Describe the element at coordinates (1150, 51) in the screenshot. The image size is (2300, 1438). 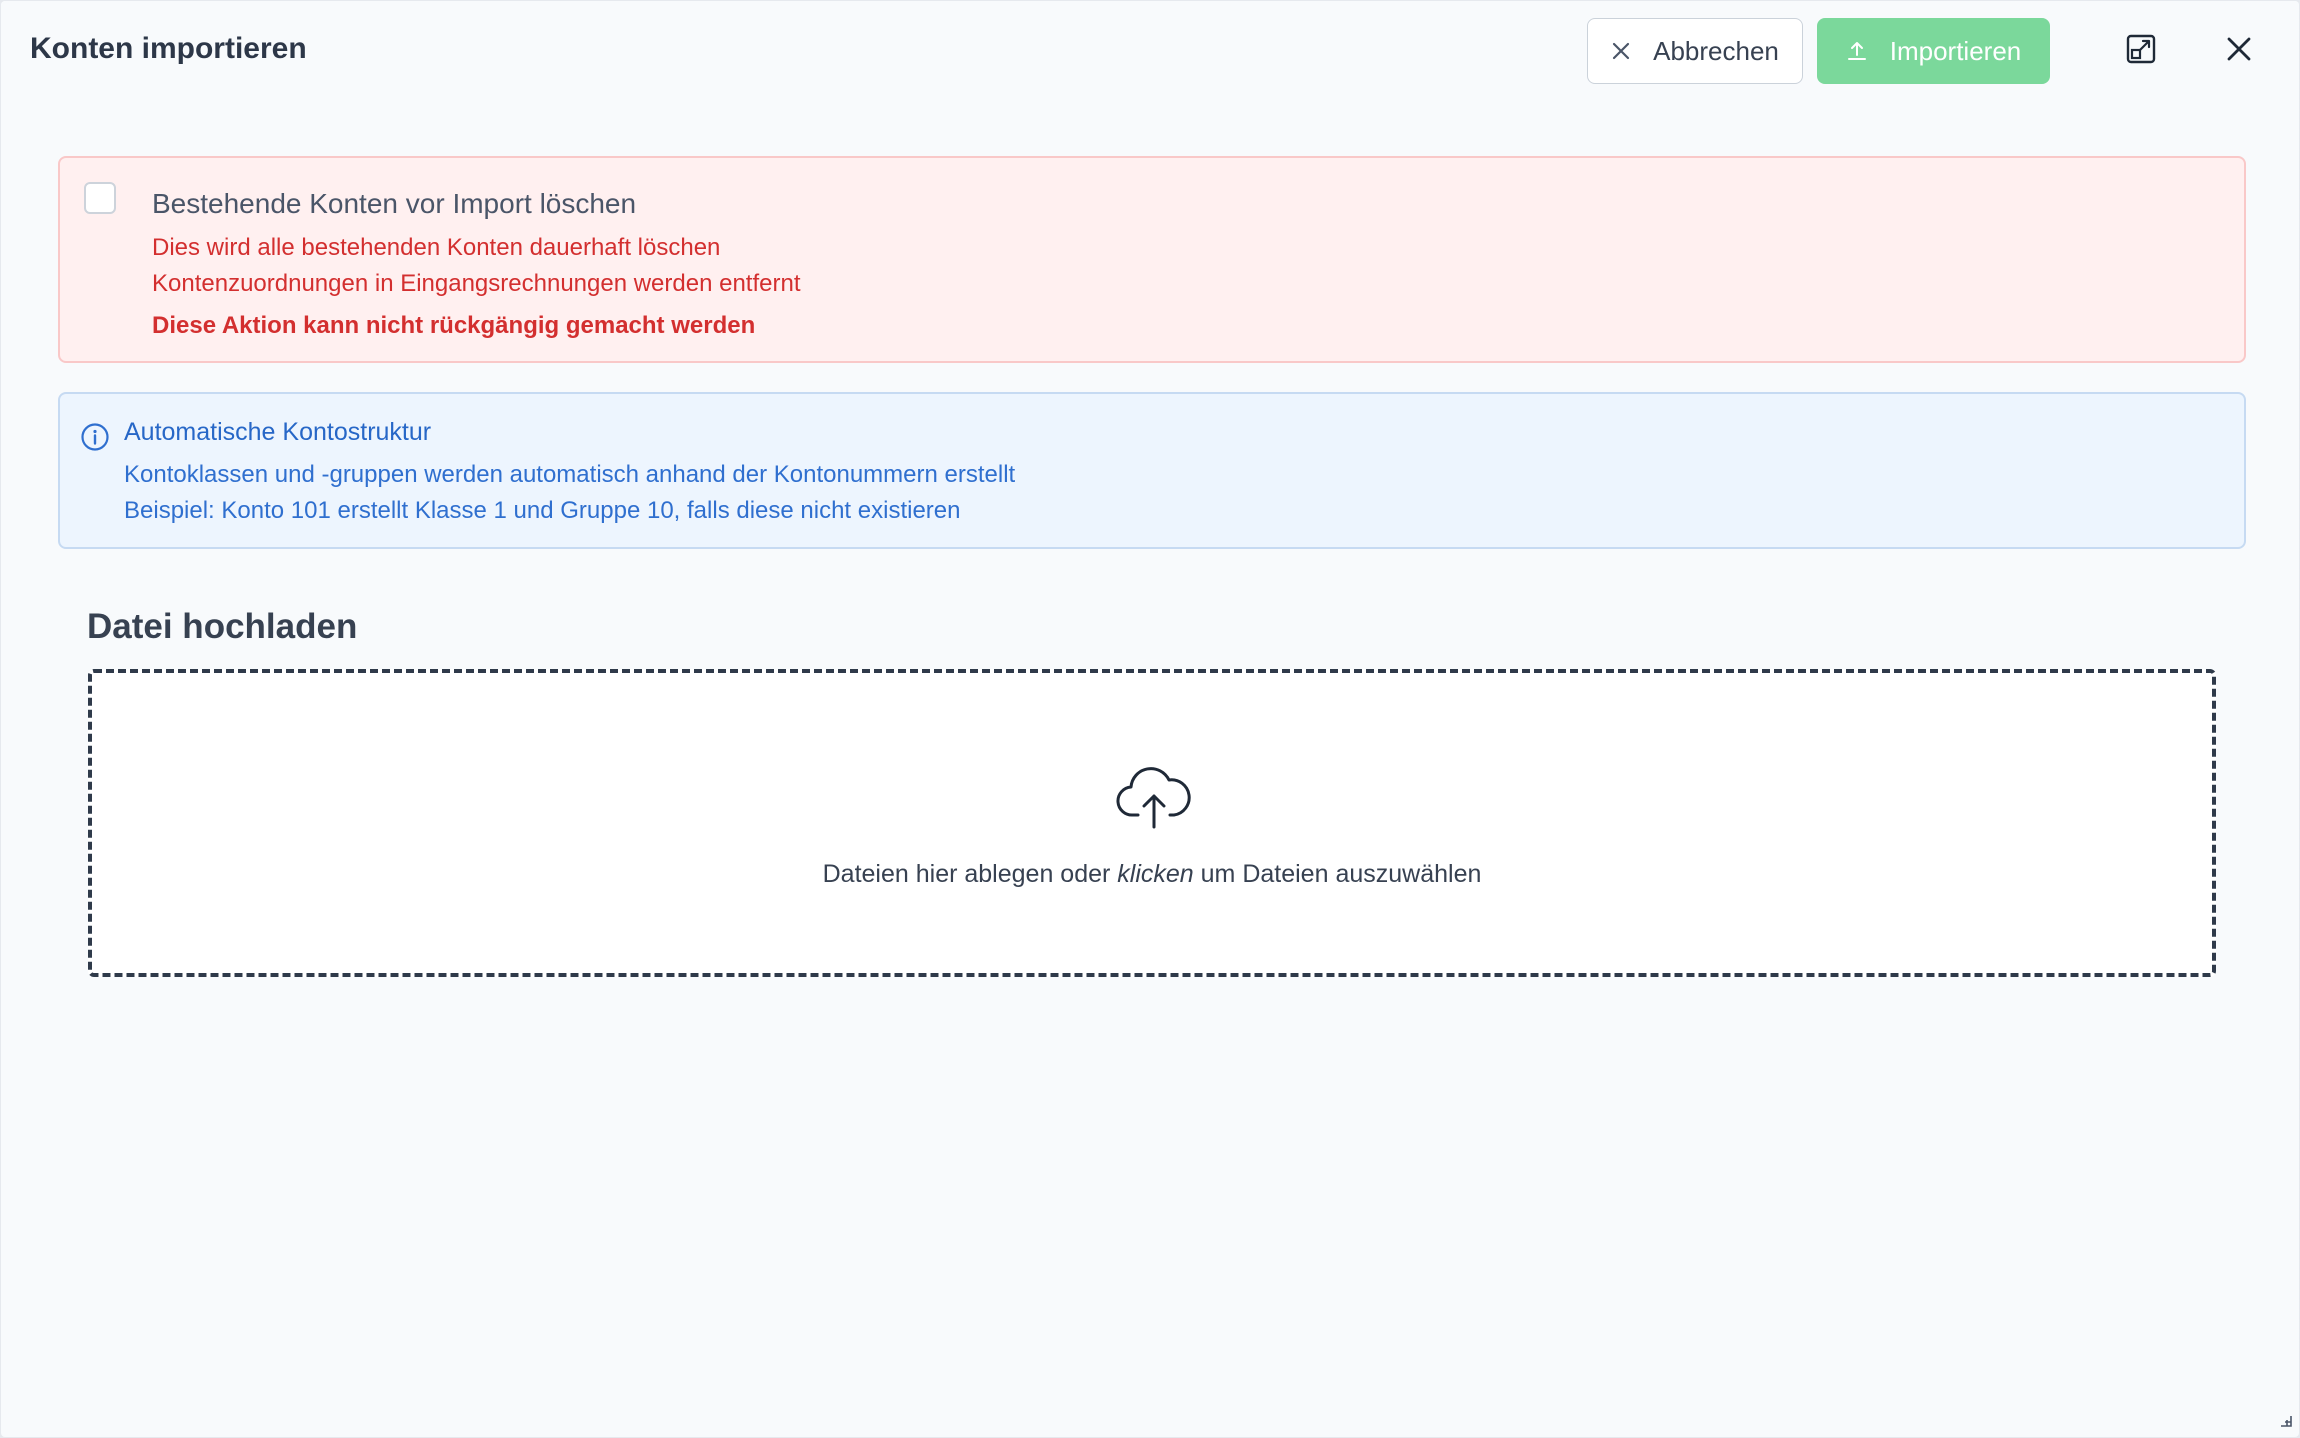
I see `dialog-header: Konten importieren Abbrechen Importieren` at that location.